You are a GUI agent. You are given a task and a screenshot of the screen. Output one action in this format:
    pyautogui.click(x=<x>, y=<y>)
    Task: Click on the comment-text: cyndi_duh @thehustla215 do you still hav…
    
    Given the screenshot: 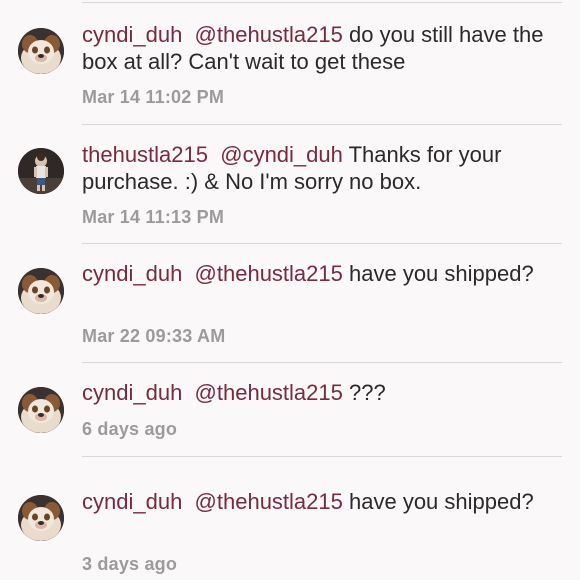 What is the action you would take?
    pyautogui.click(x=321, y=48)
    